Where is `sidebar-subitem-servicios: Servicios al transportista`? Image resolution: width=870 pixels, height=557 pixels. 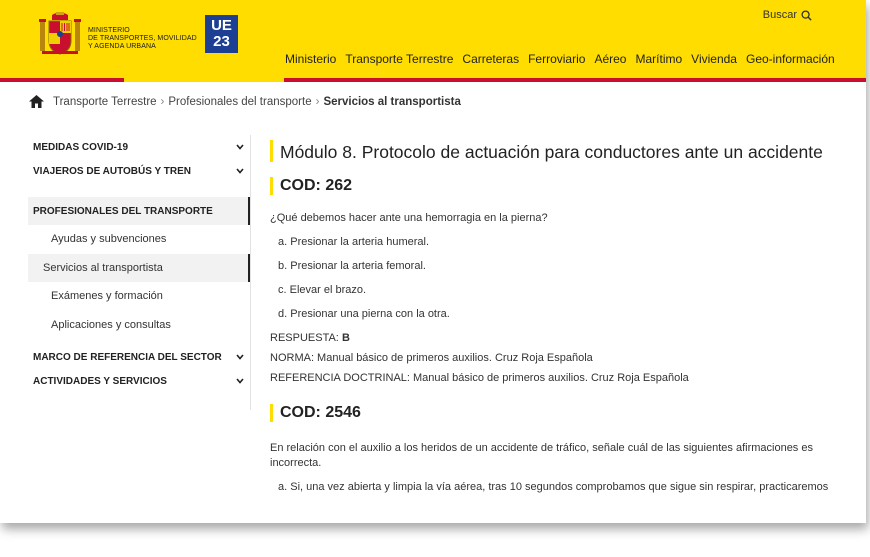 sidebar-subitem-servicios: Servicios al transportista is located at coordinates (139, 267).